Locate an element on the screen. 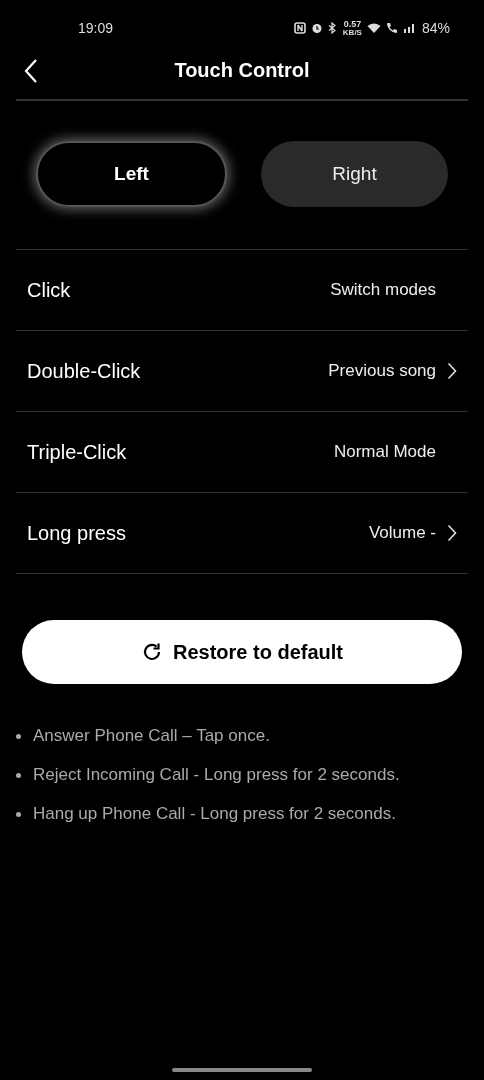  restore-button: Restore to default is located at coordinates (242, 652).